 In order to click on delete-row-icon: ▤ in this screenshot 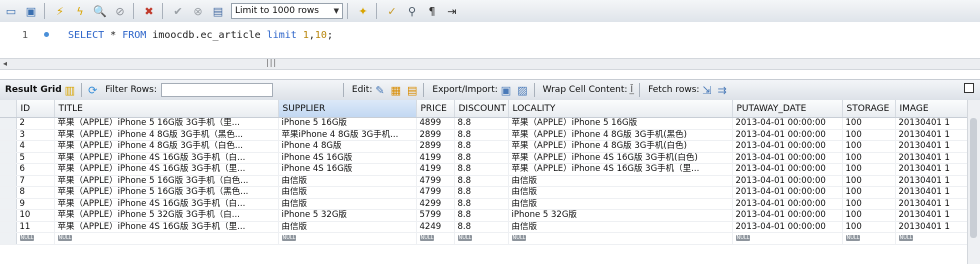, I will do `click(412, 90)`.